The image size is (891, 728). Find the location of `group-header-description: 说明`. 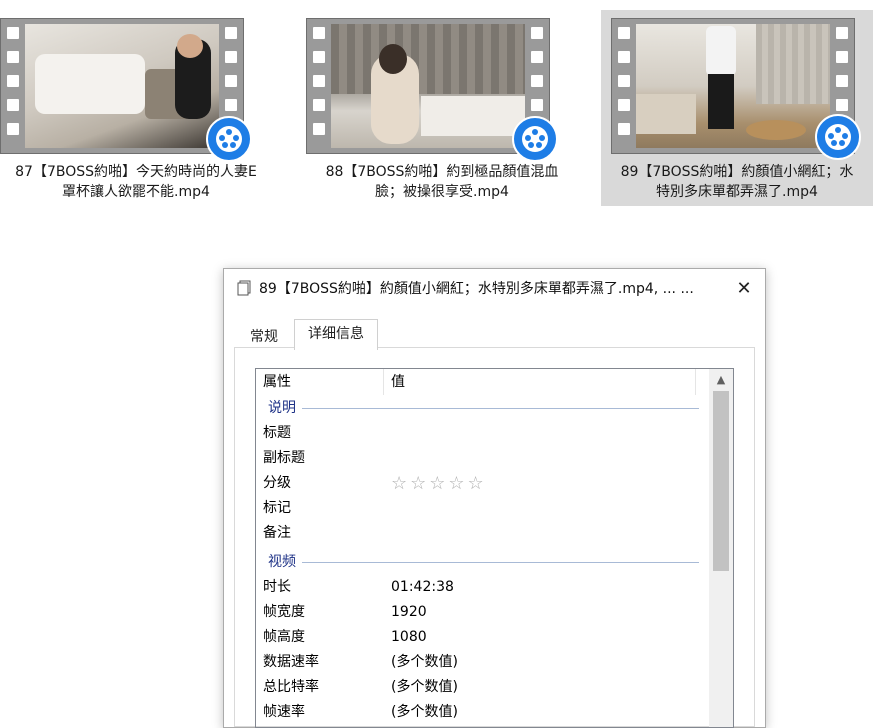

group-header-description: 说明 is located at coordinates (482, 408).